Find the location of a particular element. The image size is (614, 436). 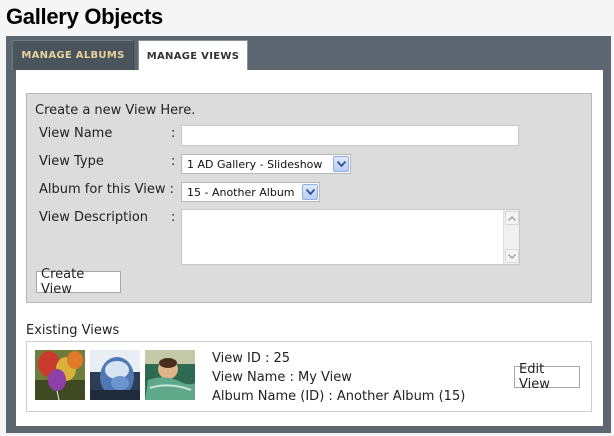

view-name-label: View Name is located at coordinates (76, 133).